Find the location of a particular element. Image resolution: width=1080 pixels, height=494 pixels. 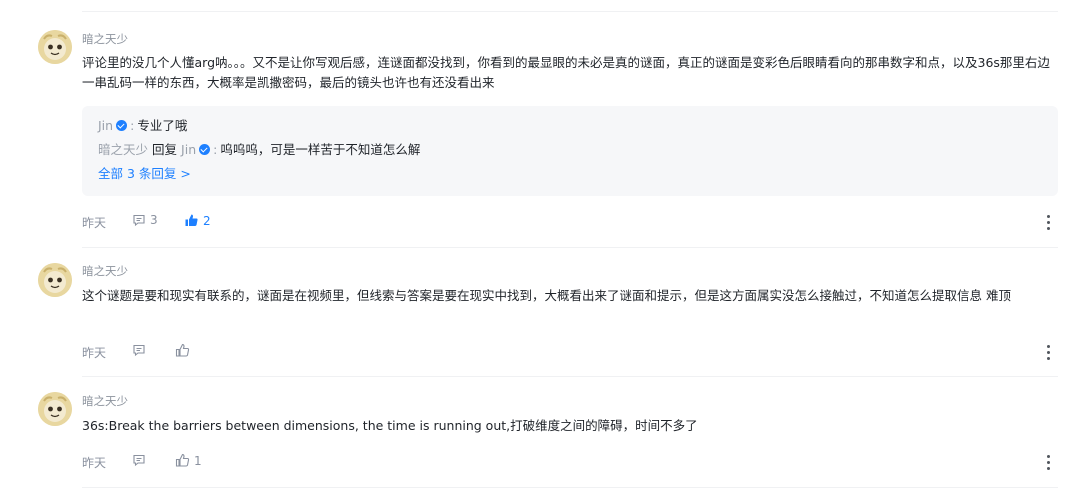

like-button is located at coordinates (184, 350).